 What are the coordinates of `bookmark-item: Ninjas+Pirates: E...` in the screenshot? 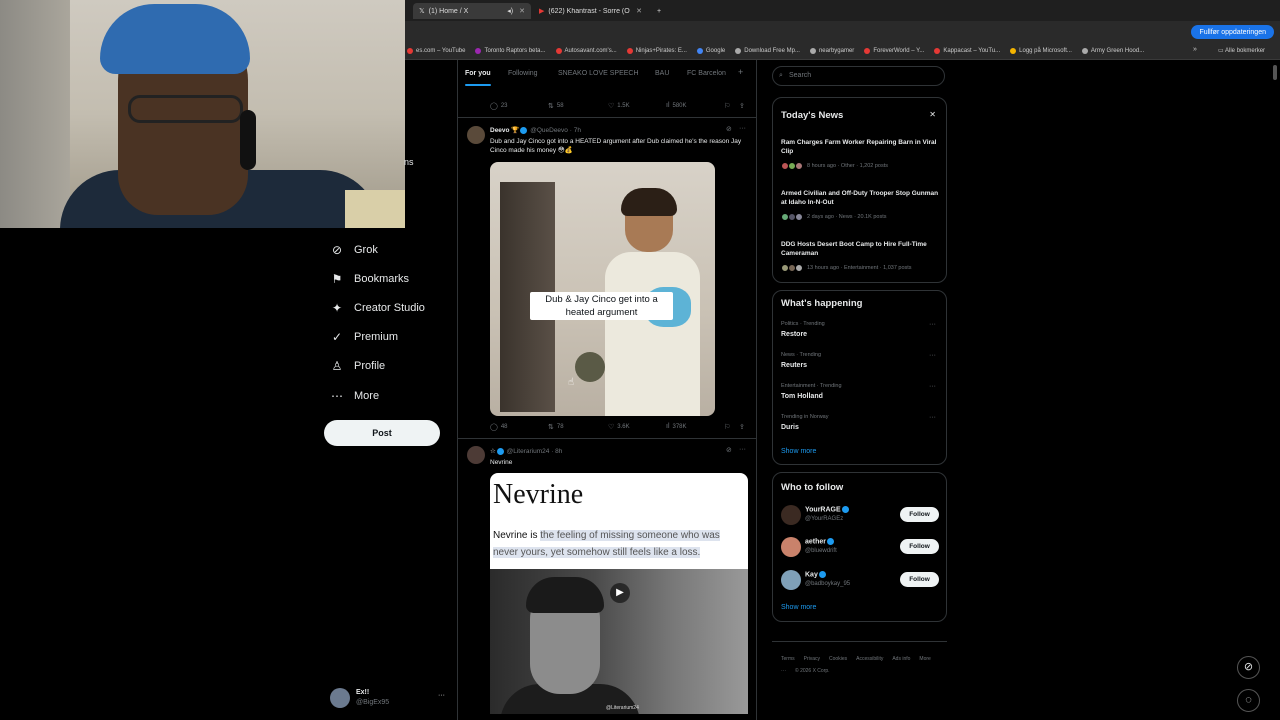 It's located at (656, 51).